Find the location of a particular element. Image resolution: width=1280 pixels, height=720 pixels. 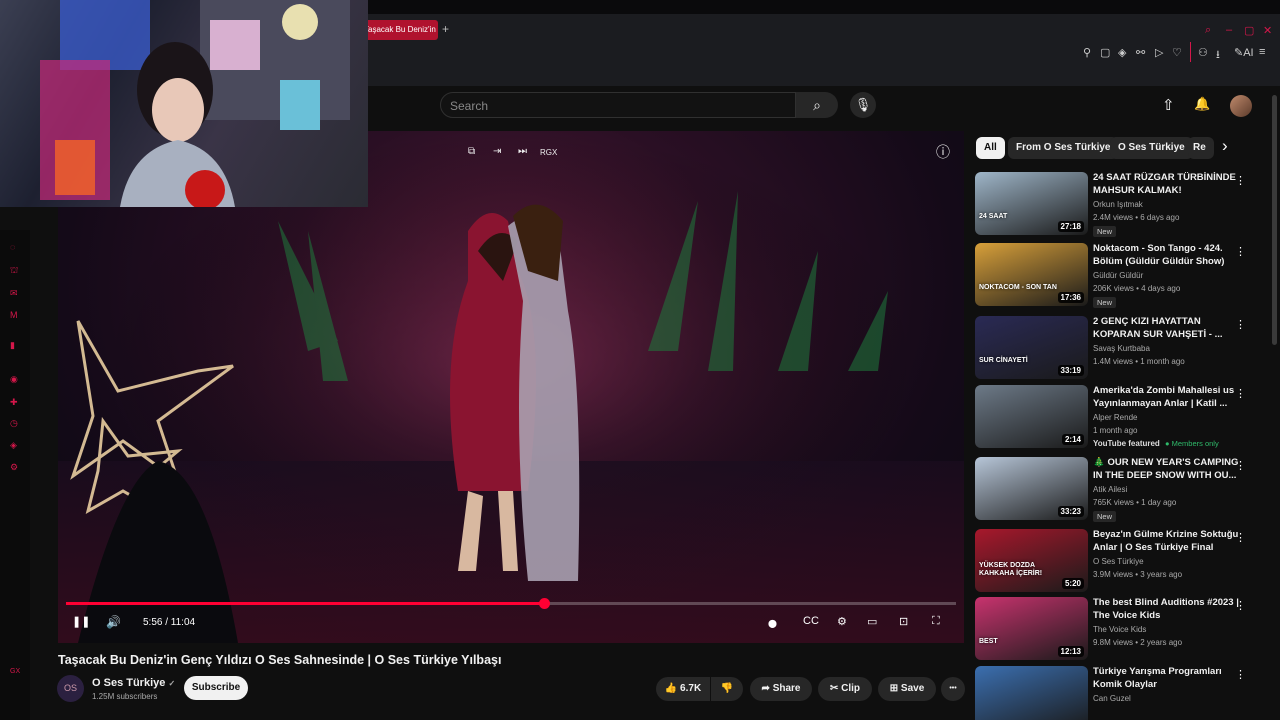

chevron-right-icon: › is located at coordinates (1225, 146).